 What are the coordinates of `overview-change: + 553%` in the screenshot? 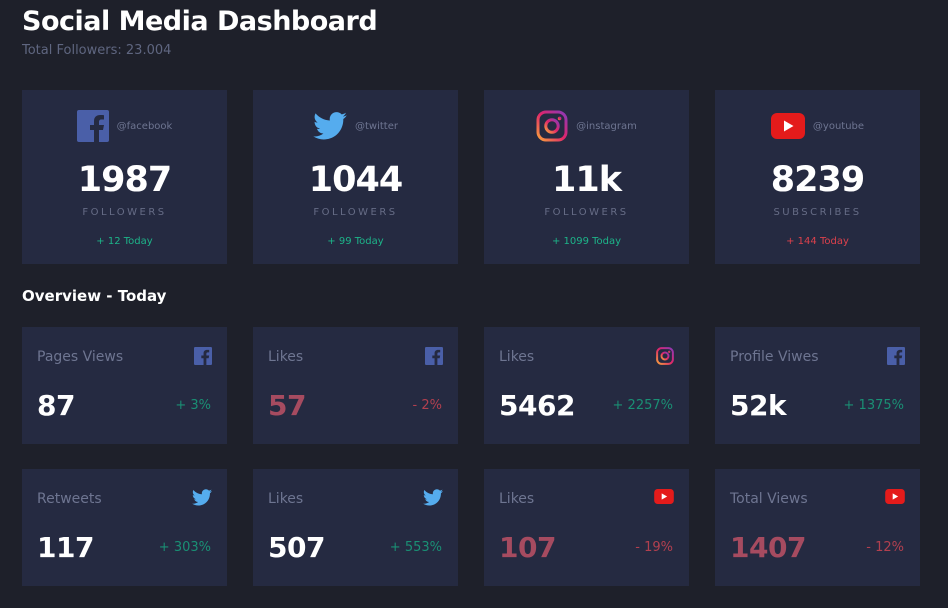 It's located at (415, 547).